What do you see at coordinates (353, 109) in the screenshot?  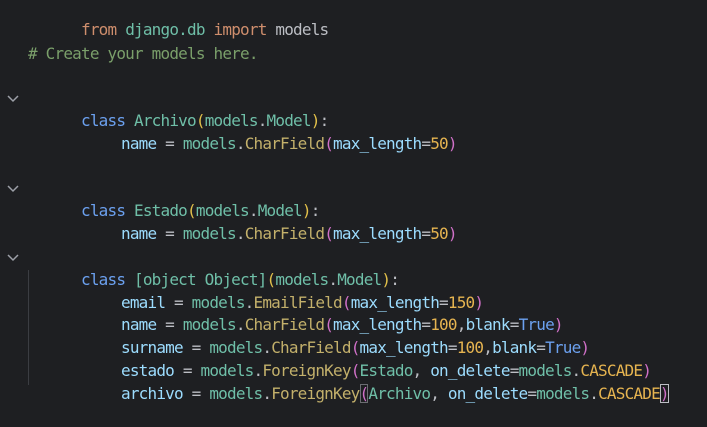 I see `code-line-class-archivo: class Archivo(models.Model):` at bounding box center [353, 109].